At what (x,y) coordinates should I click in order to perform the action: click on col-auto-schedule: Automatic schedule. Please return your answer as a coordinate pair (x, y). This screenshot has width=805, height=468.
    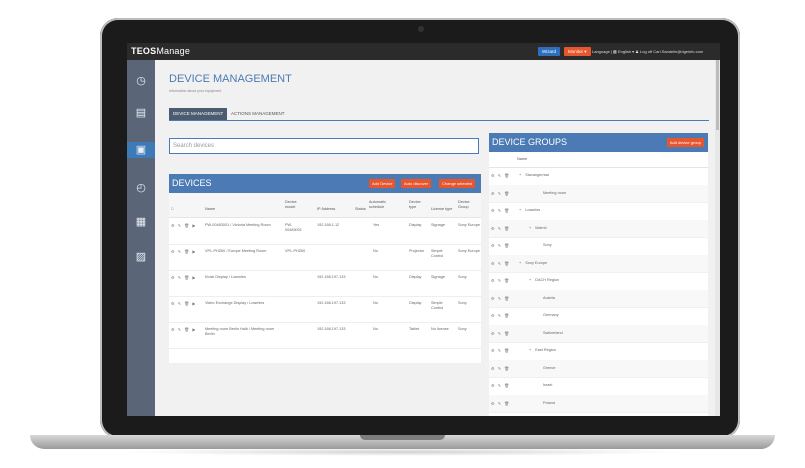
    Looking at the image, I should click on (381, 205).